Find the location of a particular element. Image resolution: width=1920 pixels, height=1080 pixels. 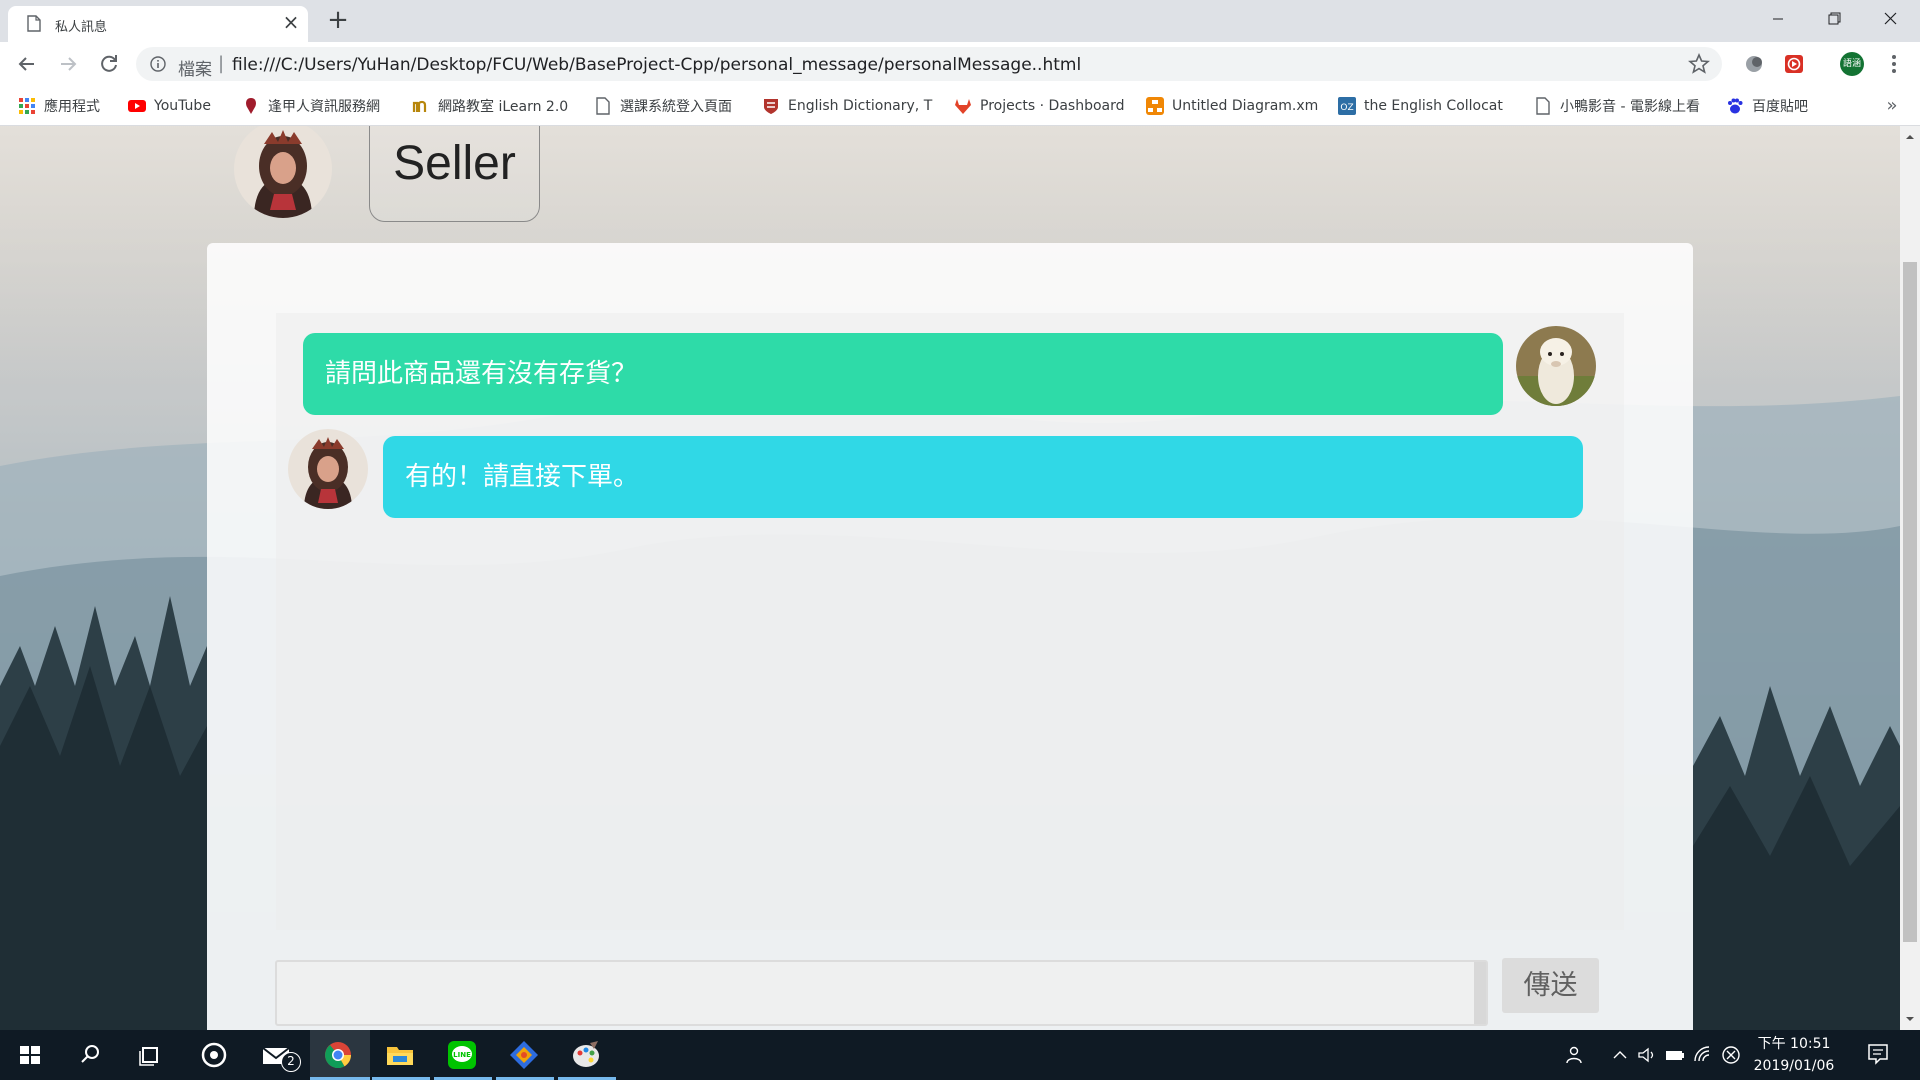

svg-text: LINE is located at coordinates (462, 1055).